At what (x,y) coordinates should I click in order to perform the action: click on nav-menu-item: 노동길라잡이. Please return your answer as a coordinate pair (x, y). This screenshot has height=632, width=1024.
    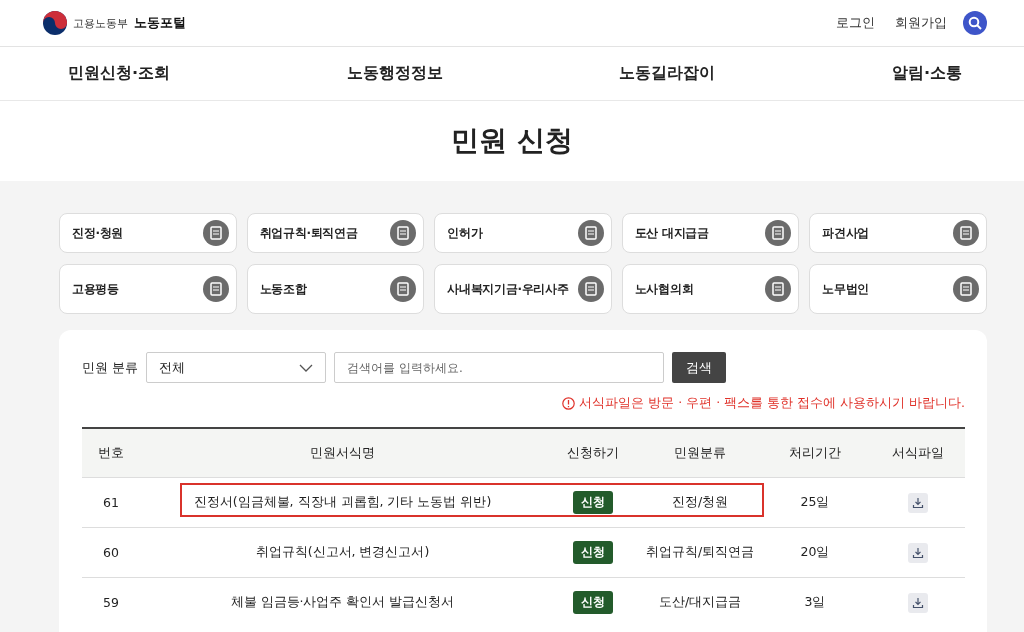
    Looking at the image, I should click on (667, 73).